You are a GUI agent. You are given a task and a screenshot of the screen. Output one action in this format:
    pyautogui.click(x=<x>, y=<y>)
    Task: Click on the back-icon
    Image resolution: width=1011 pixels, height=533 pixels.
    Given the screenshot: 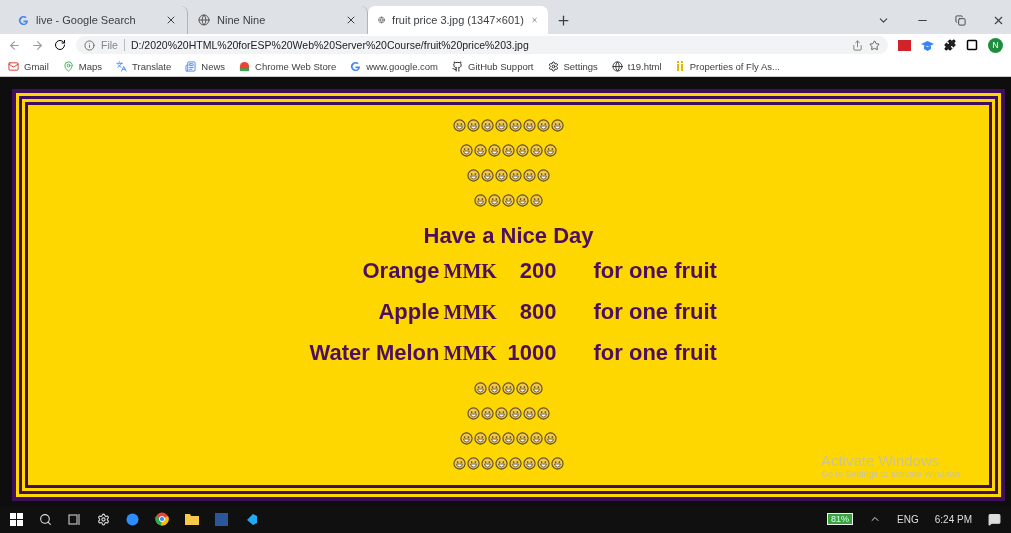 What is the action you would take?
    pyautogui.click(x=14, y=45)
    